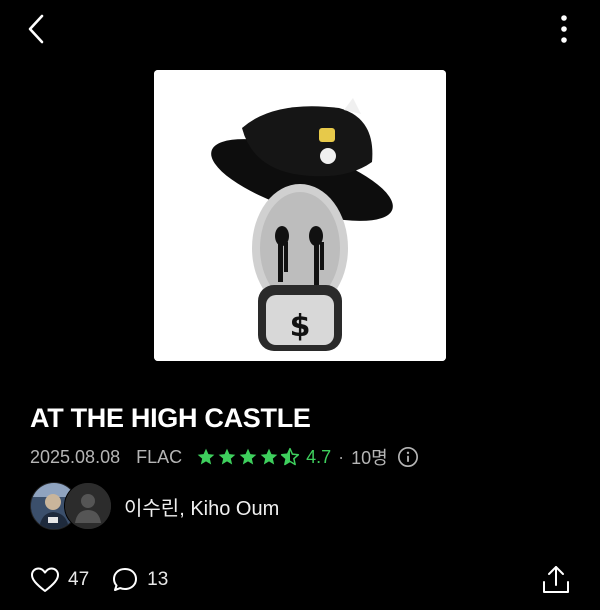  Describe the element at coordinates (79, 579) in the screenshot. I see `like-count: 47` at that location.